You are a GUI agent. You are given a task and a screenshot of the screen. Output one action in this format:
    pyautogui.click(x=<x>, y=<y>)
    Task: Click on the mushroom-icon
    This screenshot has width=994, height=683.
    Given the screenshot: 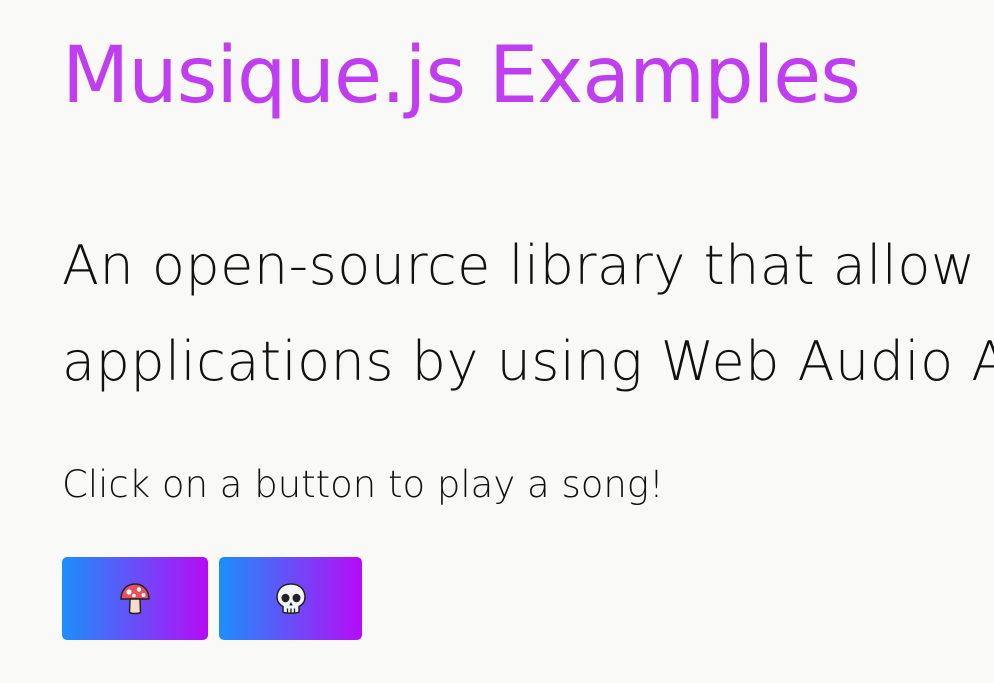 What is the action you would take?
    pyautogui.click(x=135, y=599)
    